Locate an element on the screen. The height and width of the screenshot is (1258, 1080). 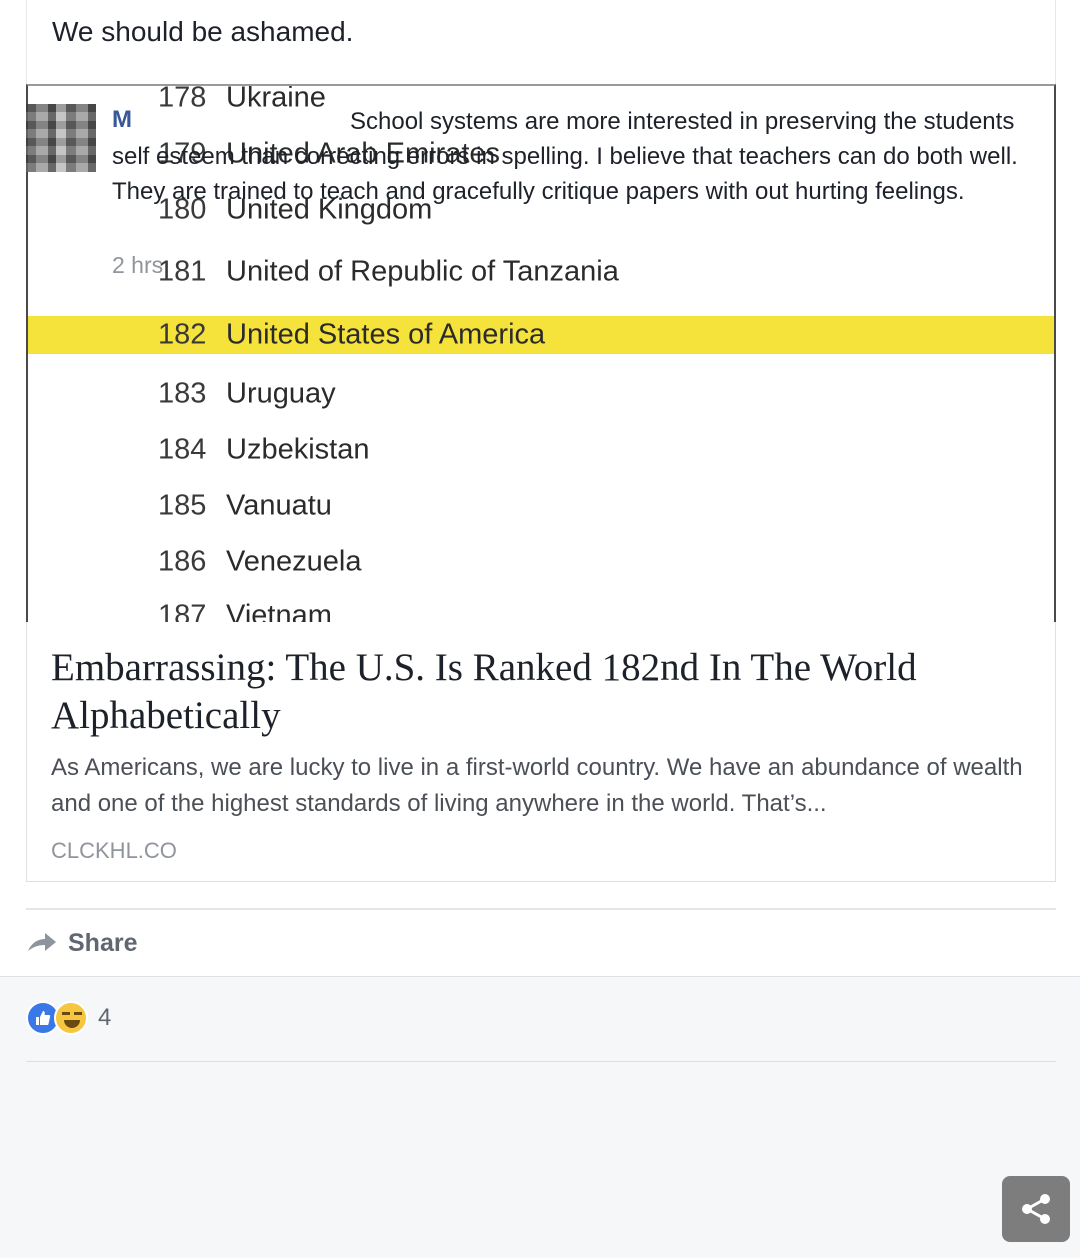
rank-number: 183 is located at coordinates (182, 393).